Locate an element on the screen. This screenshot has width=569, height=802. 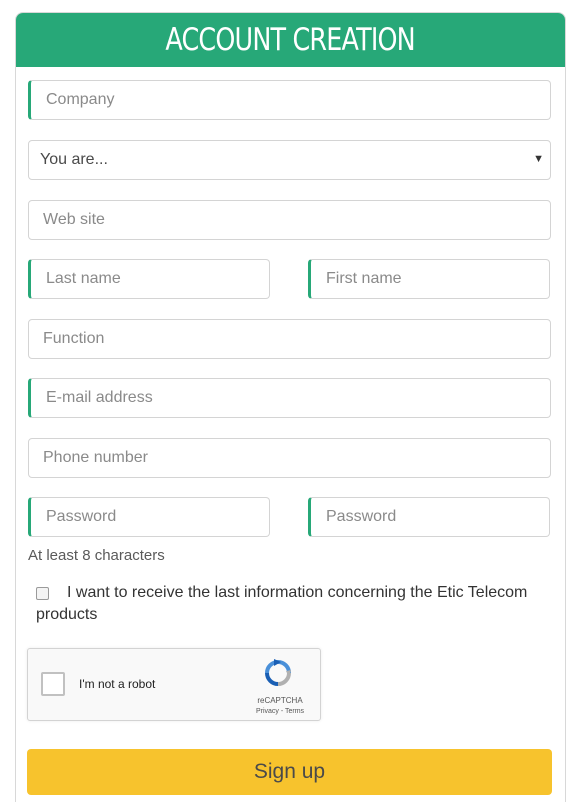
function-placeholder: Function is located at coordinates (74, 338).